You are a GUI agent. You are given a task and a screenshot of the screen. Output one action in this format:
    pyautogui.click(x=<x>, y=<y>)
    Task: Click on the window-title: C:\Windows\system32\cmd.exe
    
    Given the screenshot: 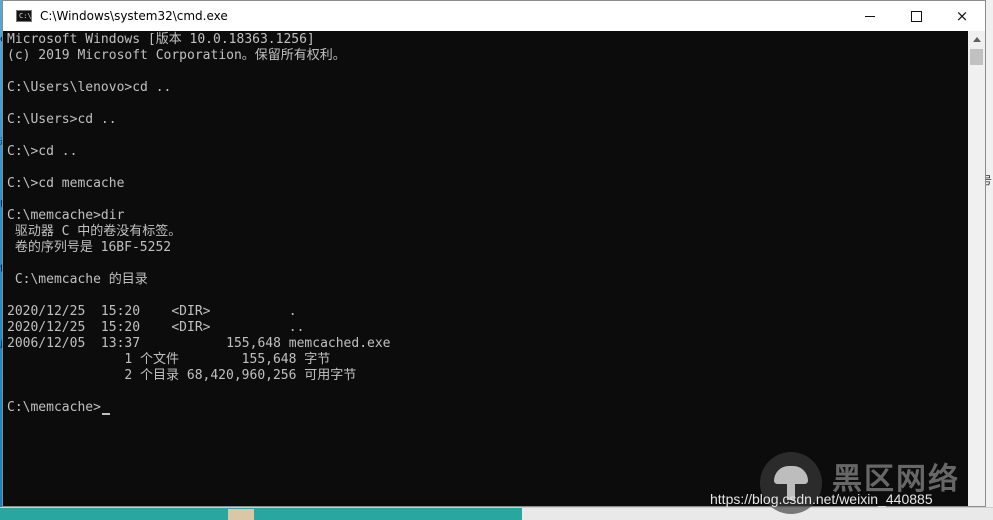 What is the action you would take?
    pyautogui.click(x=134, y=16)
    